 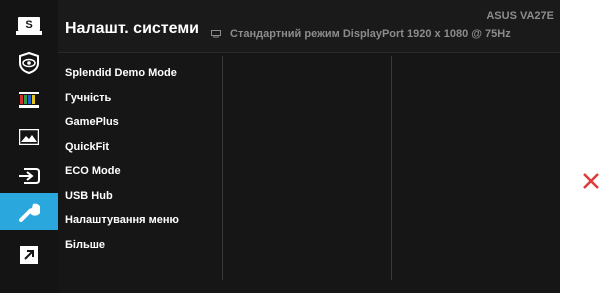 I want to click on menu-item-splendid-demo-mode: Splendid Demo Mode, so click(x=122, y=78).